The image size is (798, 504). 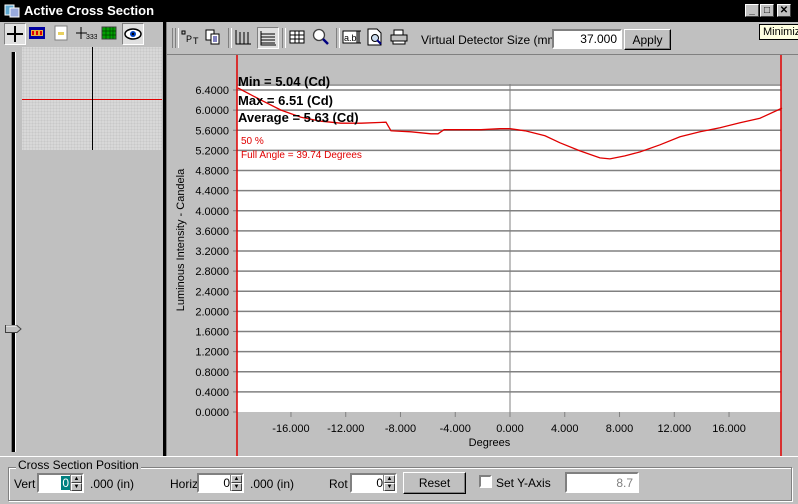 I want to click on label-tool-button: a.b, so click(x=352, y=38).